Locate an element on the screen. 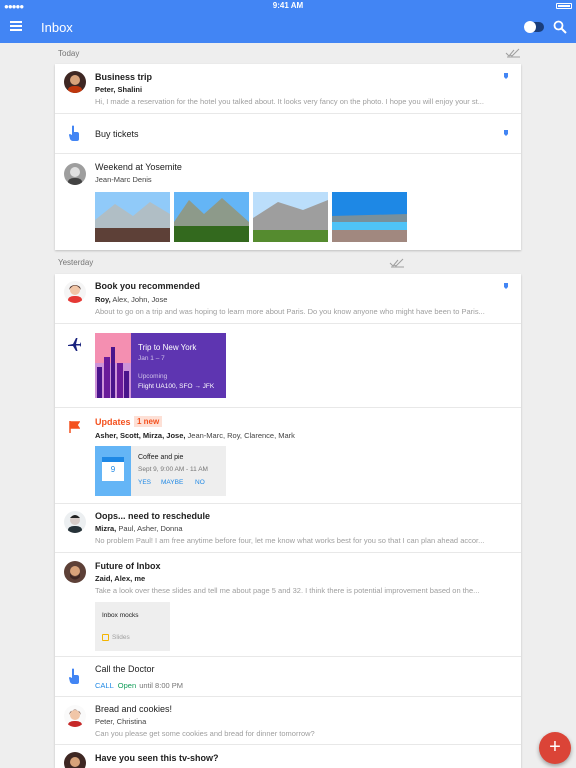 The height and width of the screenshot is (768, 576). app-bar: Inbox is located at coordinates (288, 27).